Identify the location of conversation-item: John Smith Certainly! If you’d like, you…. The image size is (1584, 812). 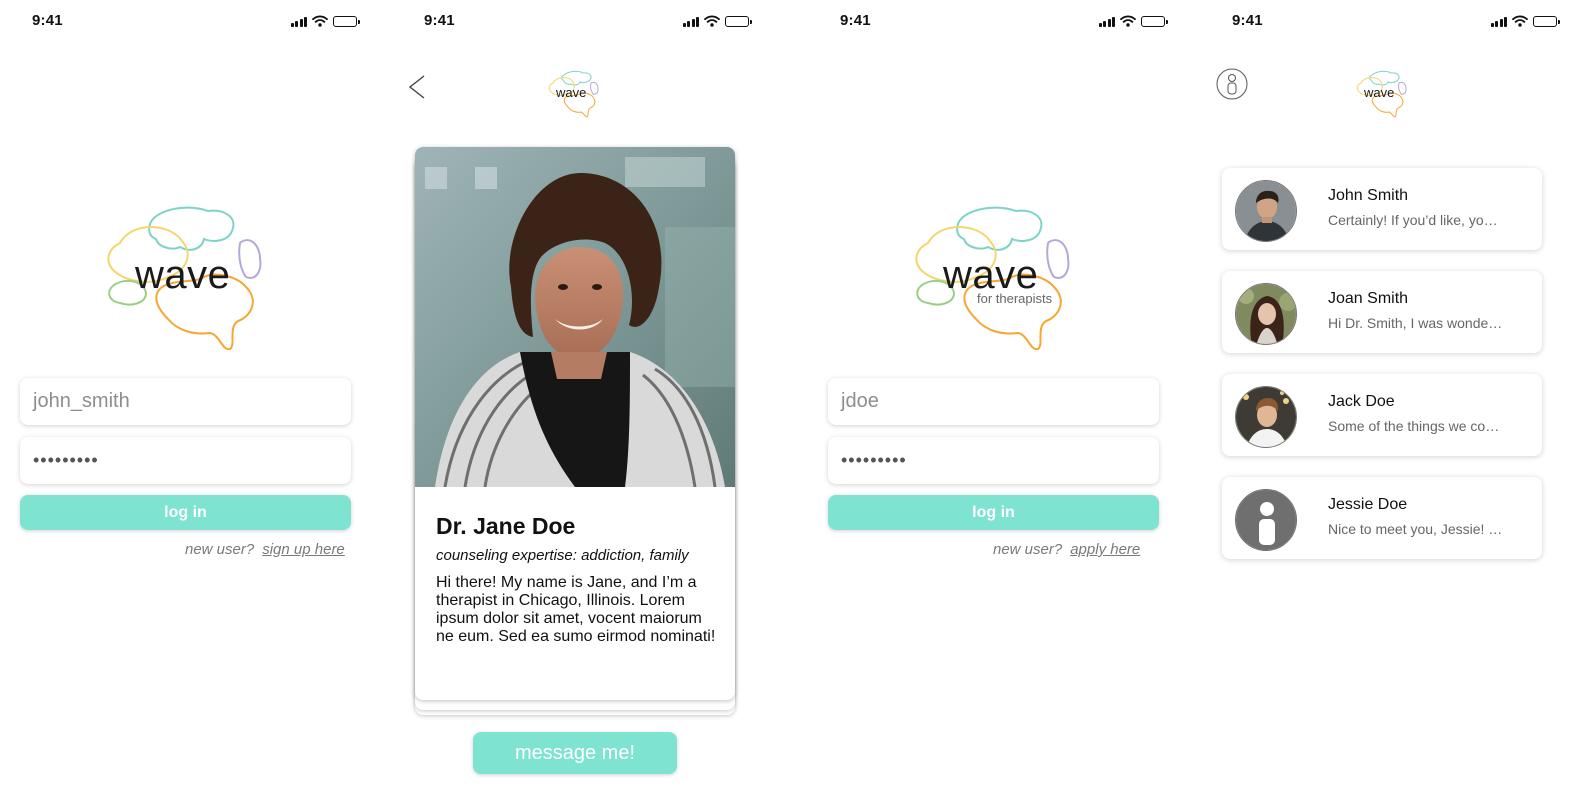
(1382, 209).